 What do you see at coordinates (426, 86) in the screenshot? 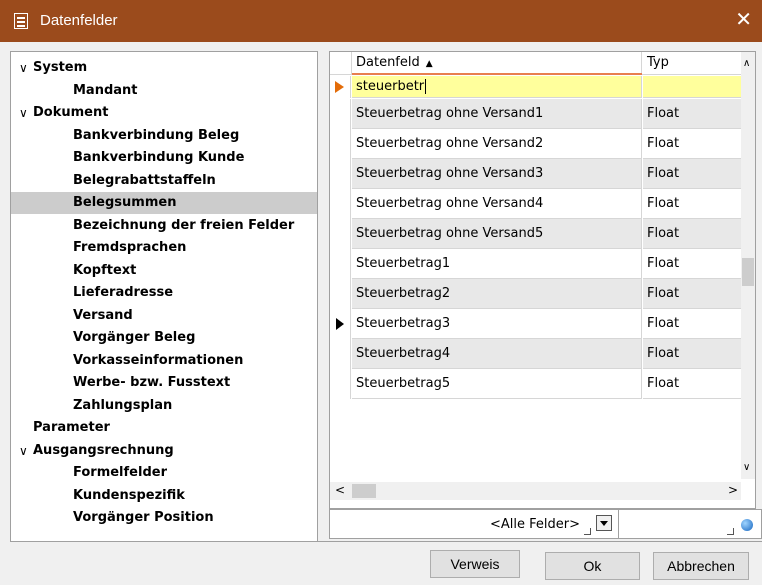
I see `text-caret` at bounding box center [426, 86].